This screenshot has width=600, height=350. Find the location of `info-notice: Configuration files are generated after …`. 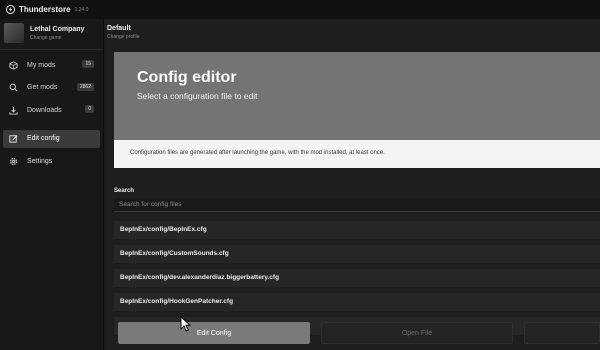

info-notice: Configuration files are generated after … is located at coordinates (357, 154).